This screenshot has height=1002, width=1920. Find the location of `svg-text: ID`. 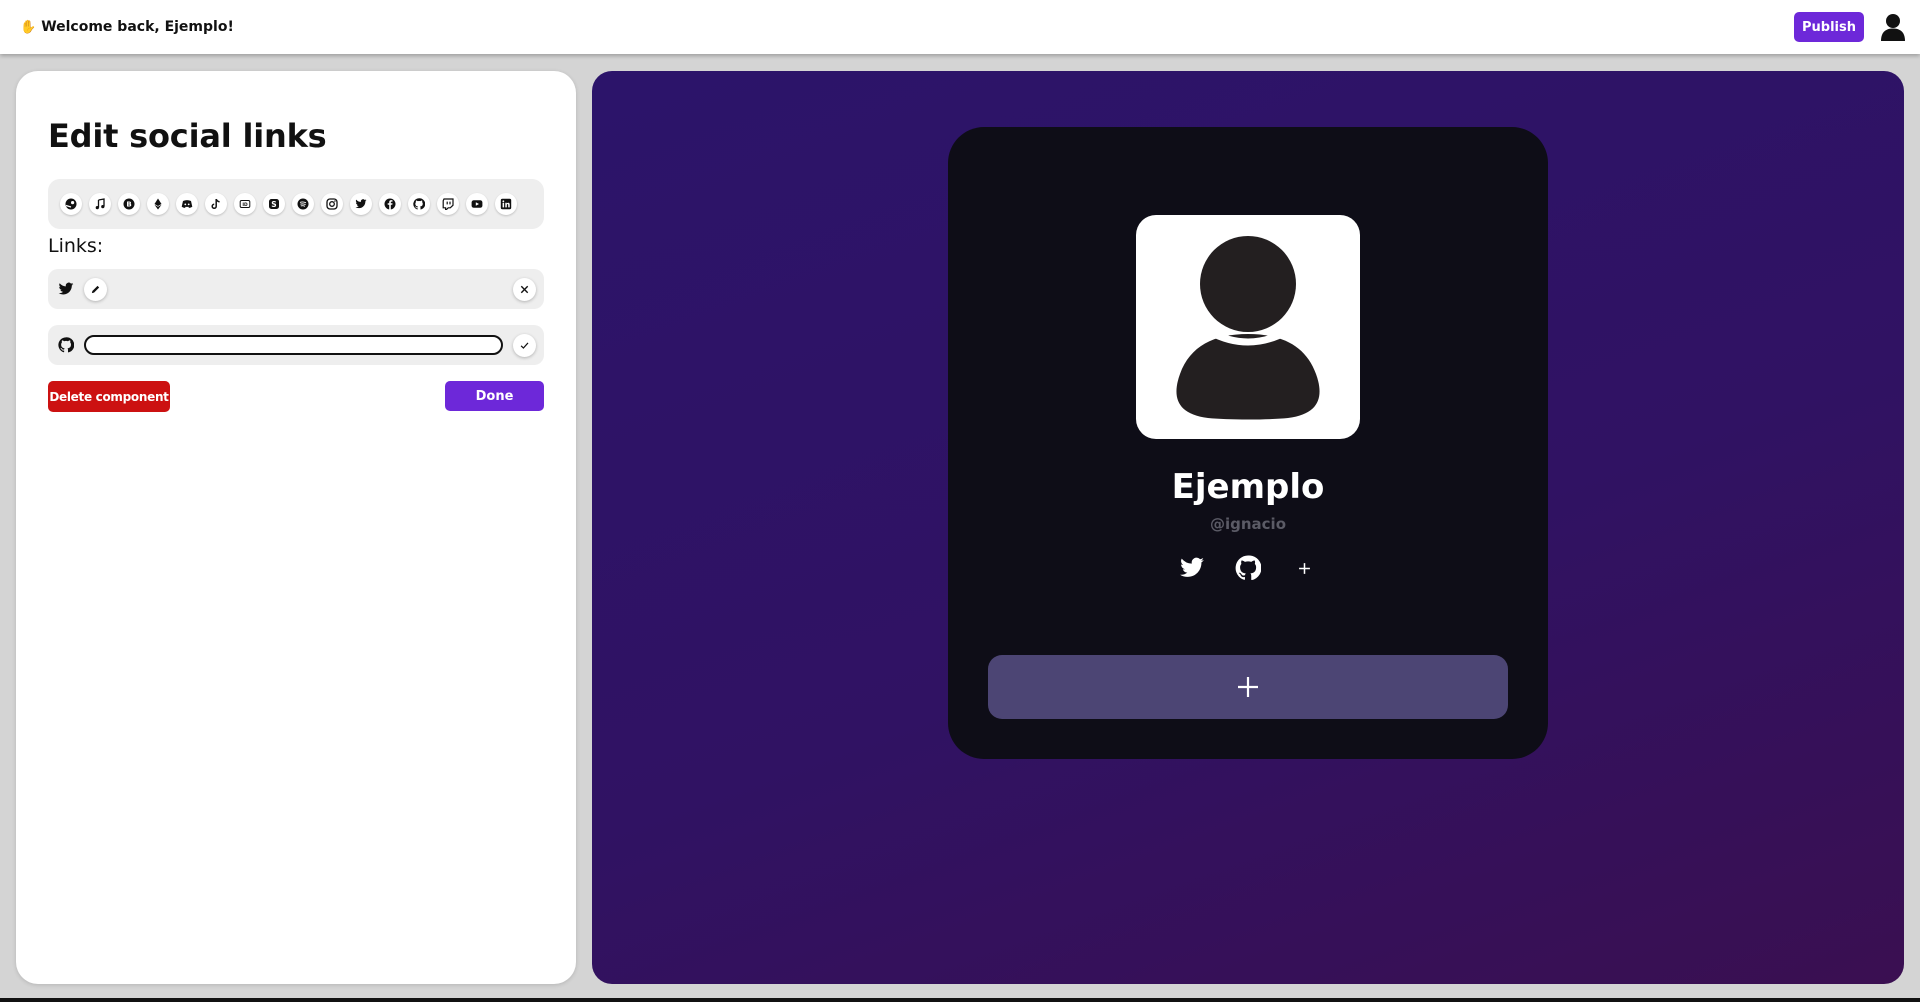

svg-text: ID is located at coordinates (245, 205).